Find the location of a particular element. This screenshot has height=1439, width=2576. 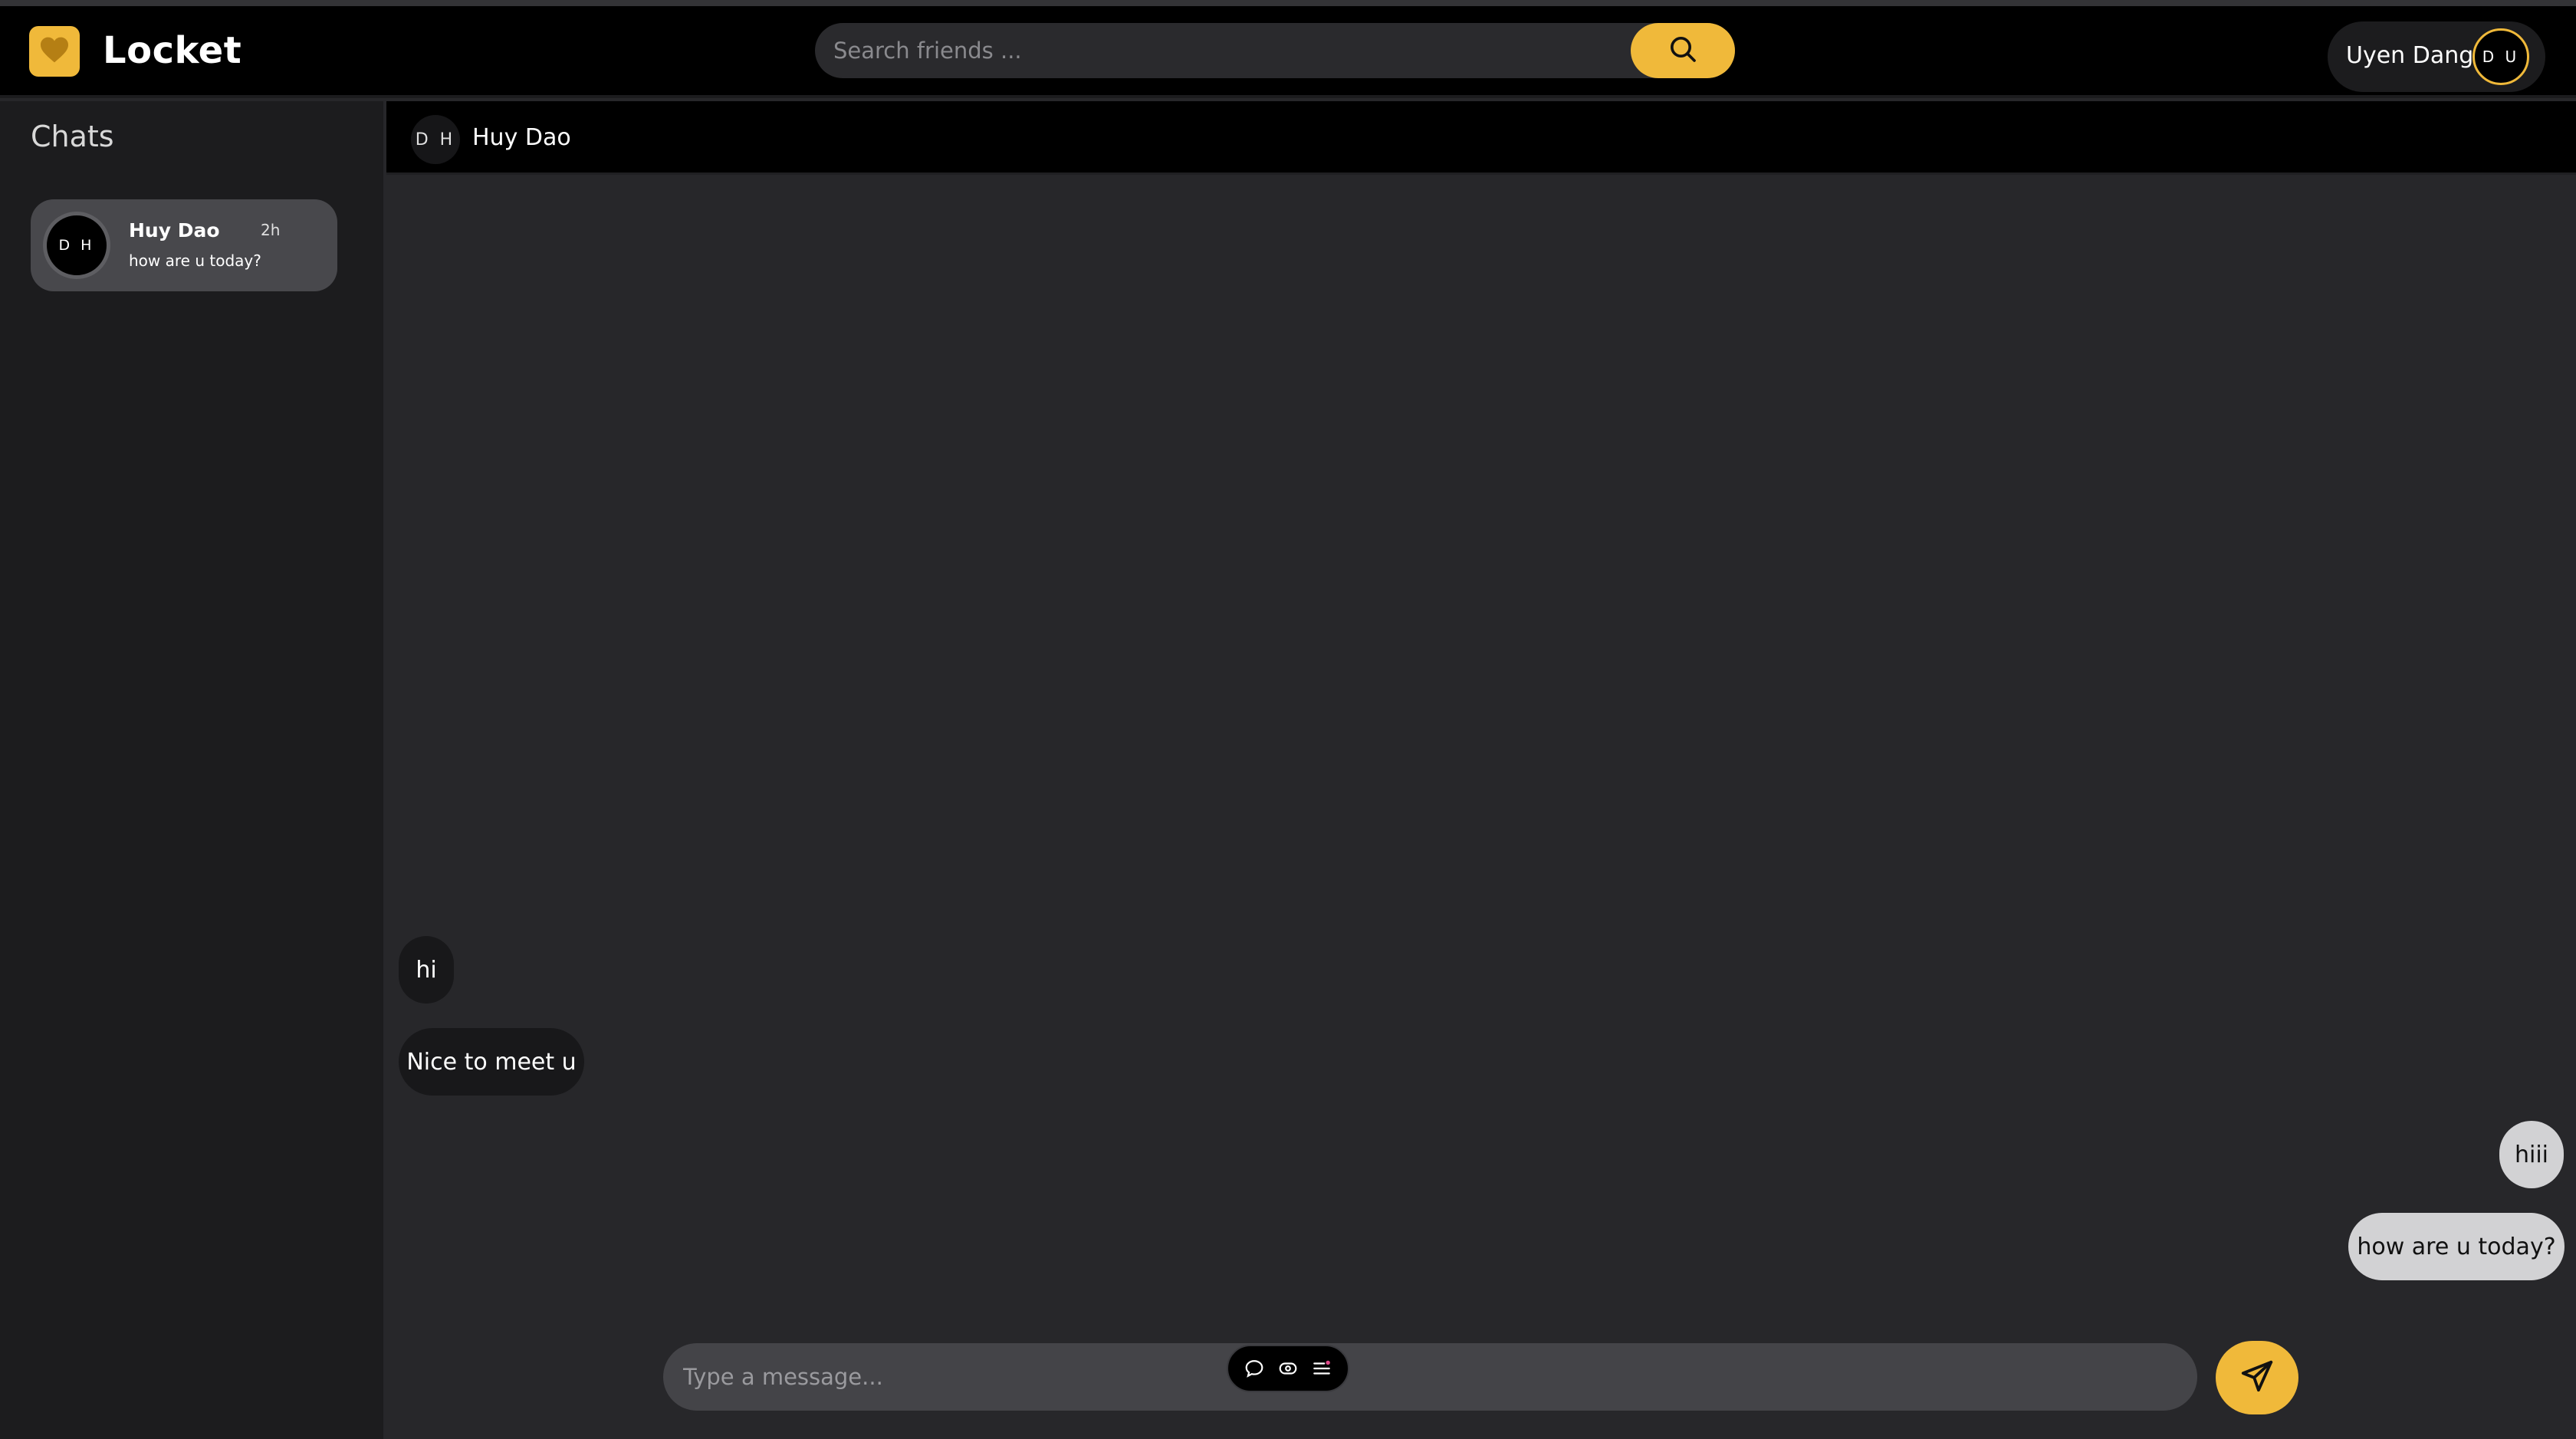

app-logo is located at coordinates (54, 51).